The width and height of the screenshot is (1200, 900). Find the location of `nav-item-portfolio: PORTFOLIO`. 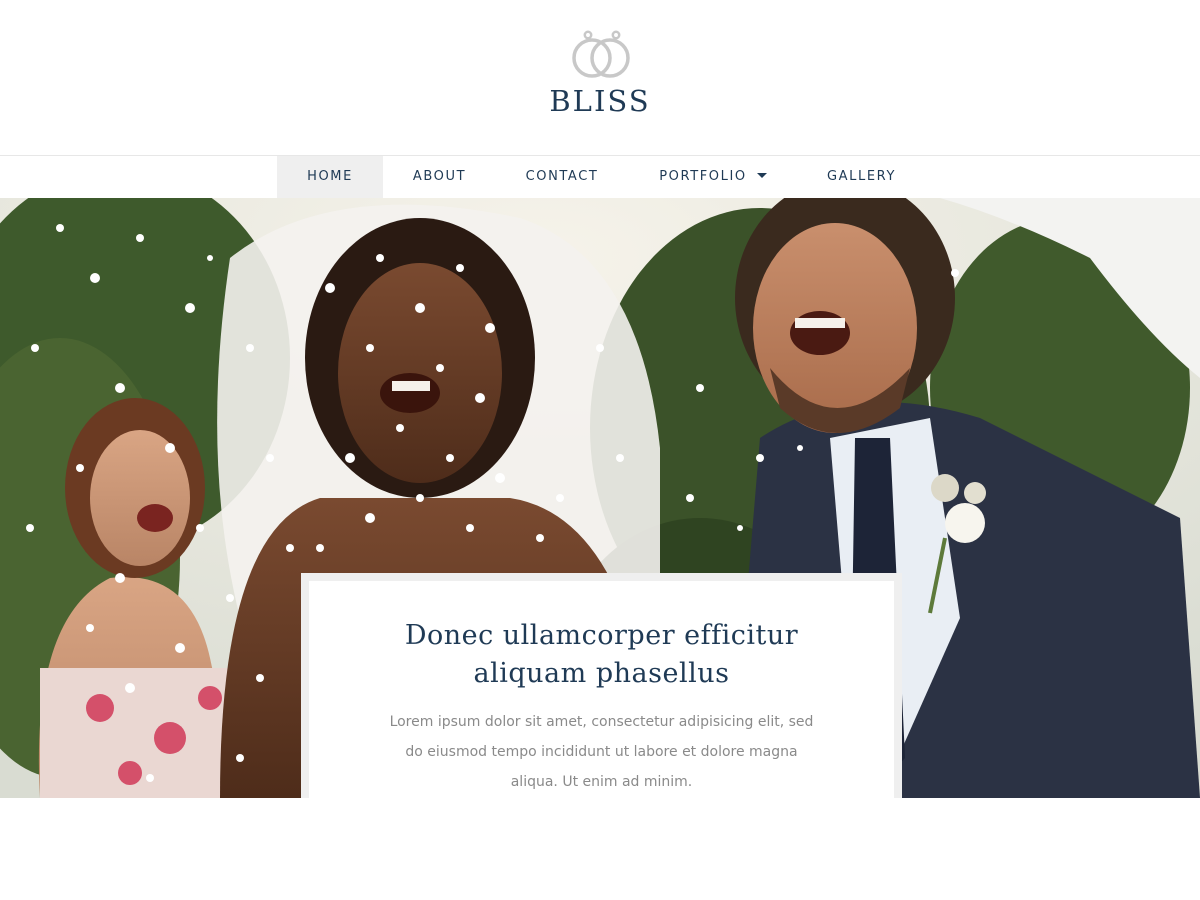

nav-item-portfolio: PORTFOLIO is located at coordinates (713, 177).